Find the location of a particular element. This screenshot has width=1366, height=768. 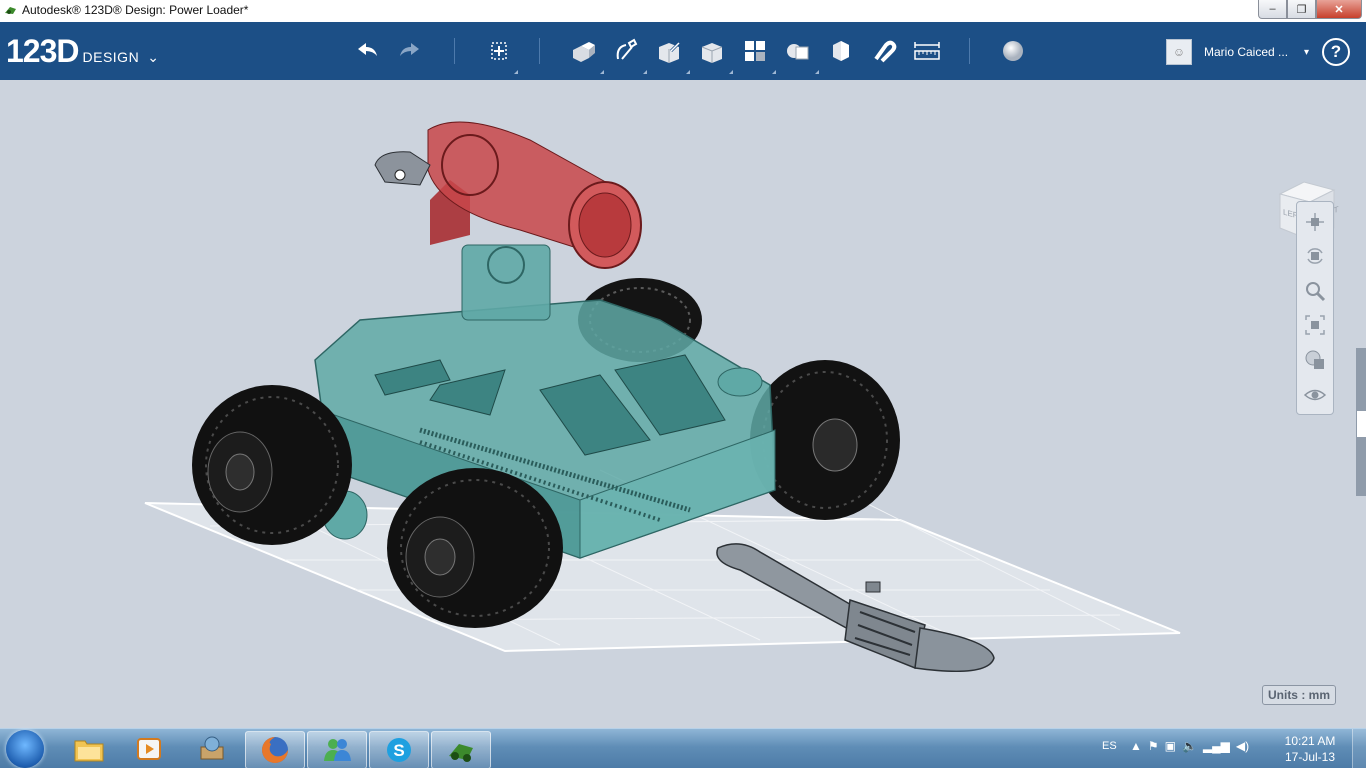

eye-icon is located at coordinates (1315, 395).